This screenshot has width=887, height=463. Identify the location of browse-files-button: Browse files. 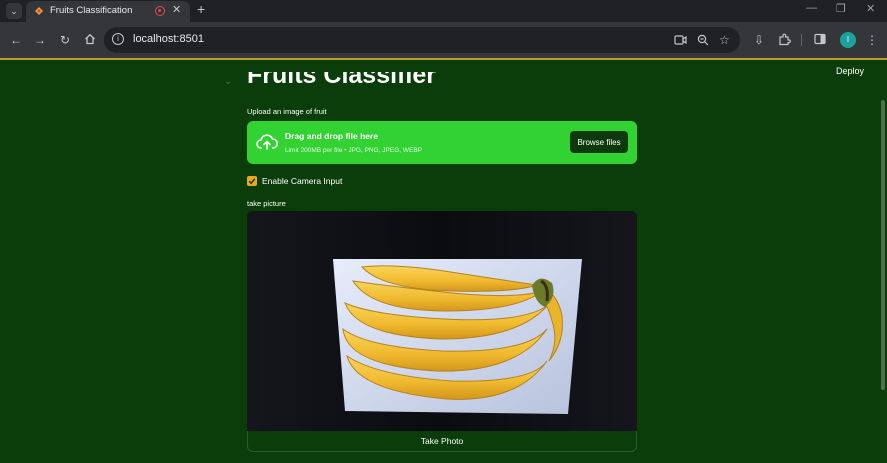
(599, 142).